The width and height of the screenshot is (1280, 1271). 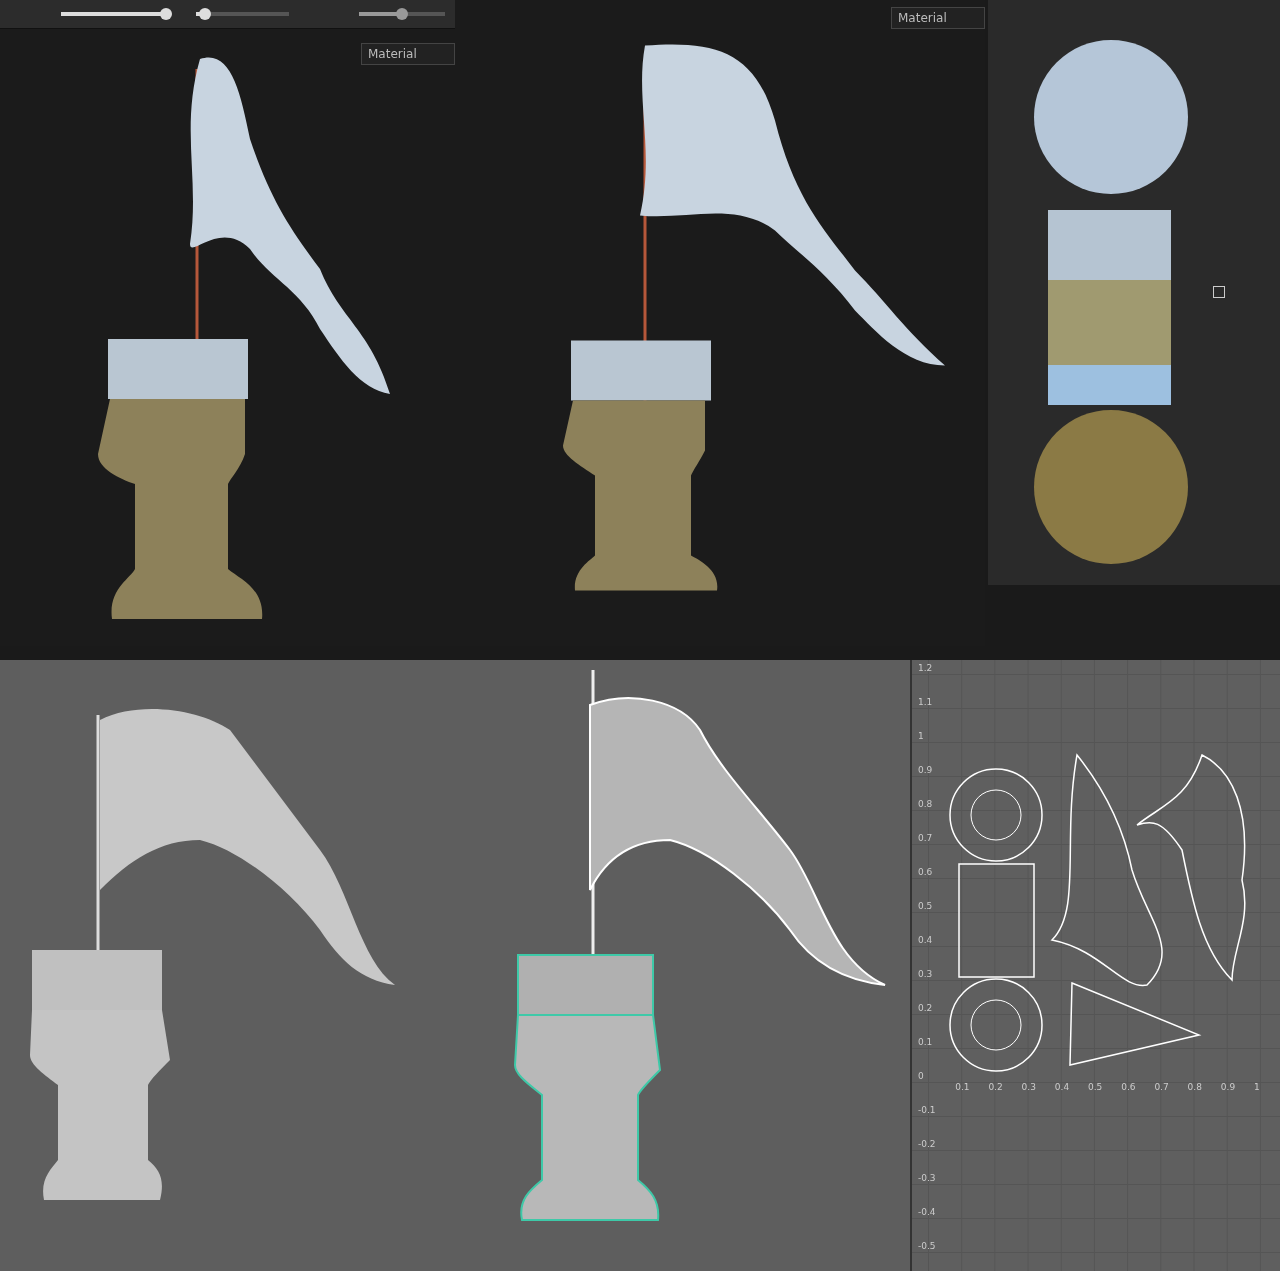 What do you see at coordinates (927, 1212) in the screenshot?
I see `axis-tick-label: -0.4` at bounding box center [927, 1212].